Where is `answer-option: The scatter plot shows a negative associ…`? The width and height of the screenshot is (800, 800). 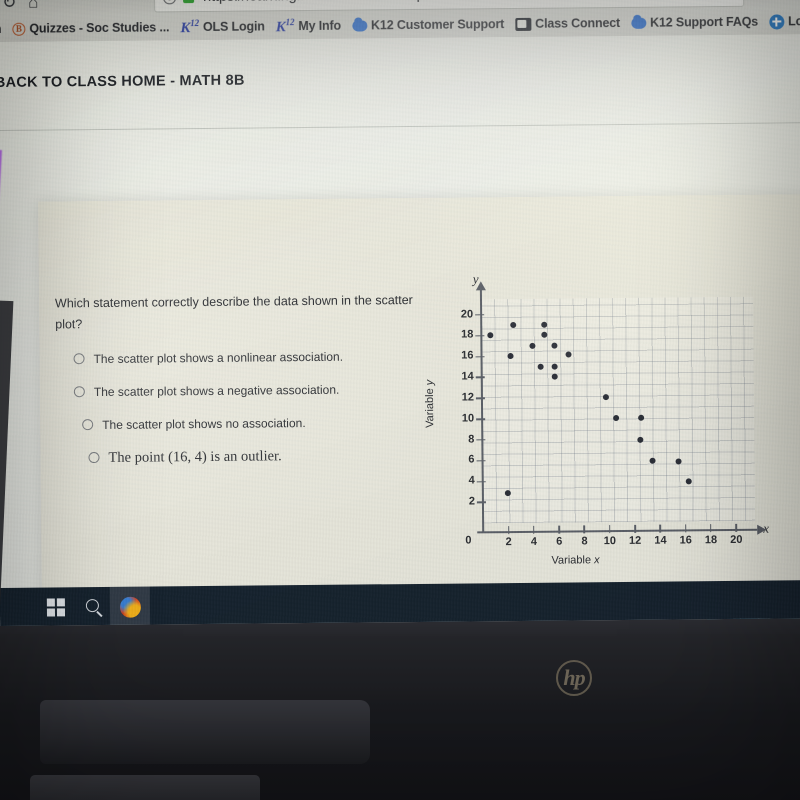
answer-option: The scatter plot shows a negative associ… is located at coordinates (253, 390).